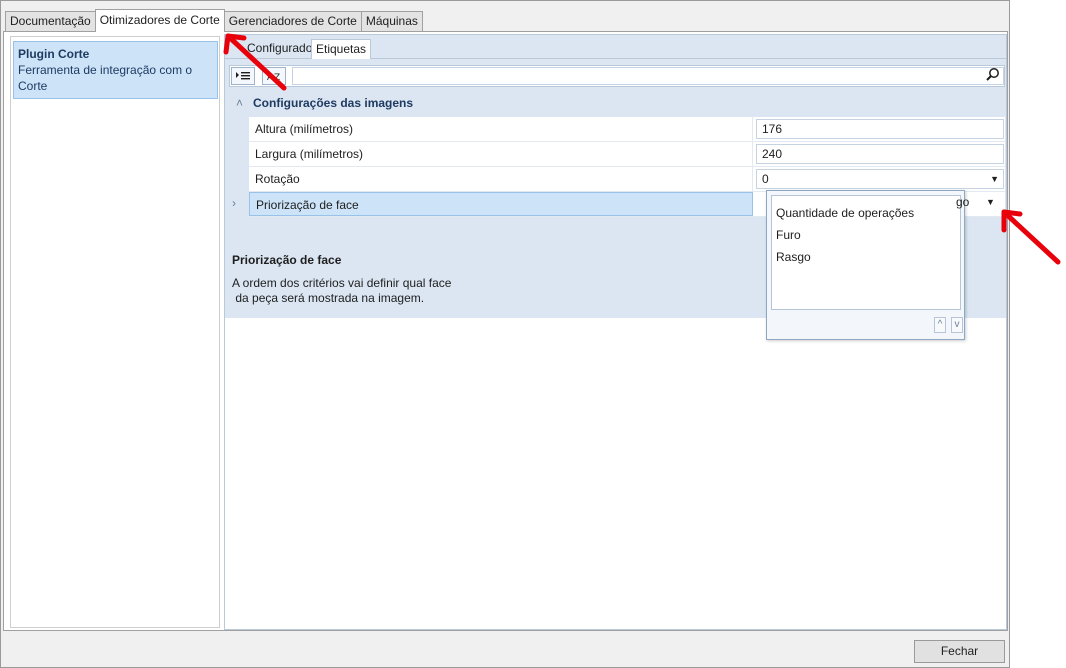 This screenshot has width=1066, height=668. What do you see at coordinates (1031, 237) in the screenshot?
I see `annotation-arrow-dropdown` at bounding box center [1031, 237].